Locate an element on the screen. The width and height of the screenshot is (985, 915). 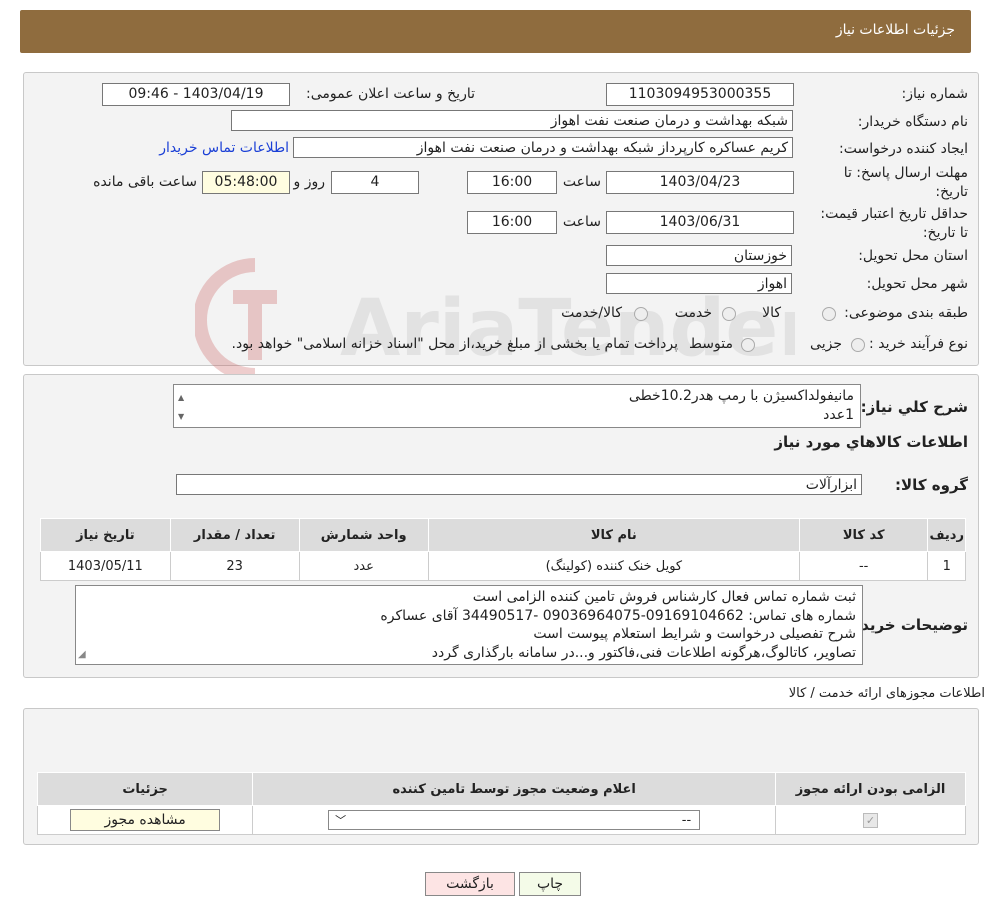
deadline-time-field: 16:00 is located at coordinates (512, 182).